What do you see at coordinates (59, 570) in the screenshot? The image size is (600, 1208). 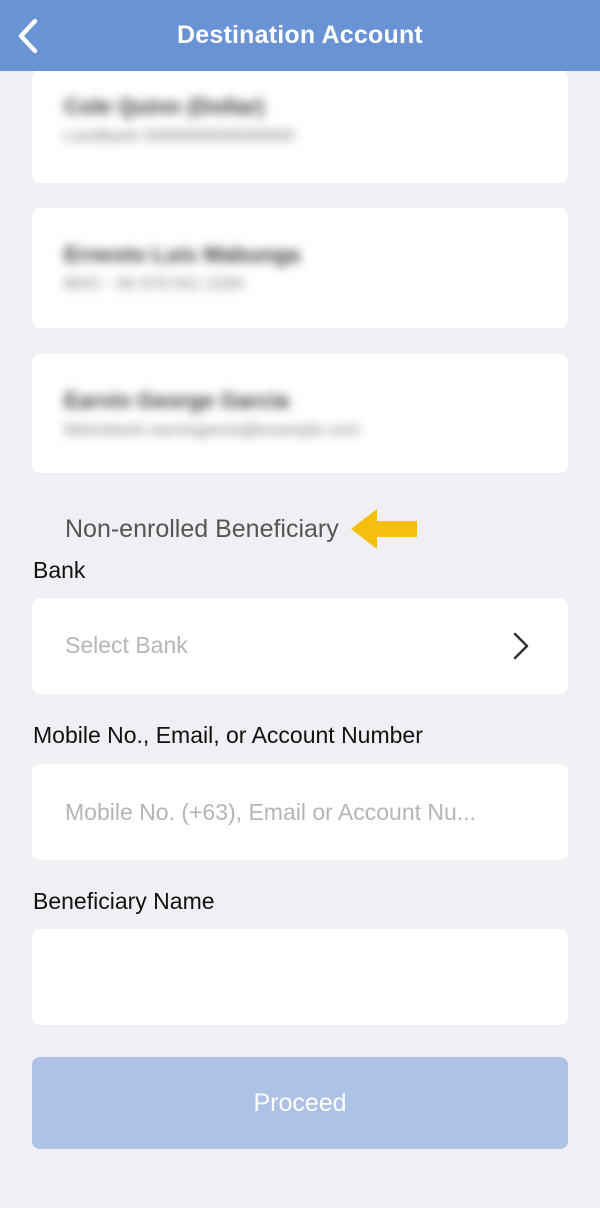 I see `bank-label: Bank` at bounding box center [59, 570].